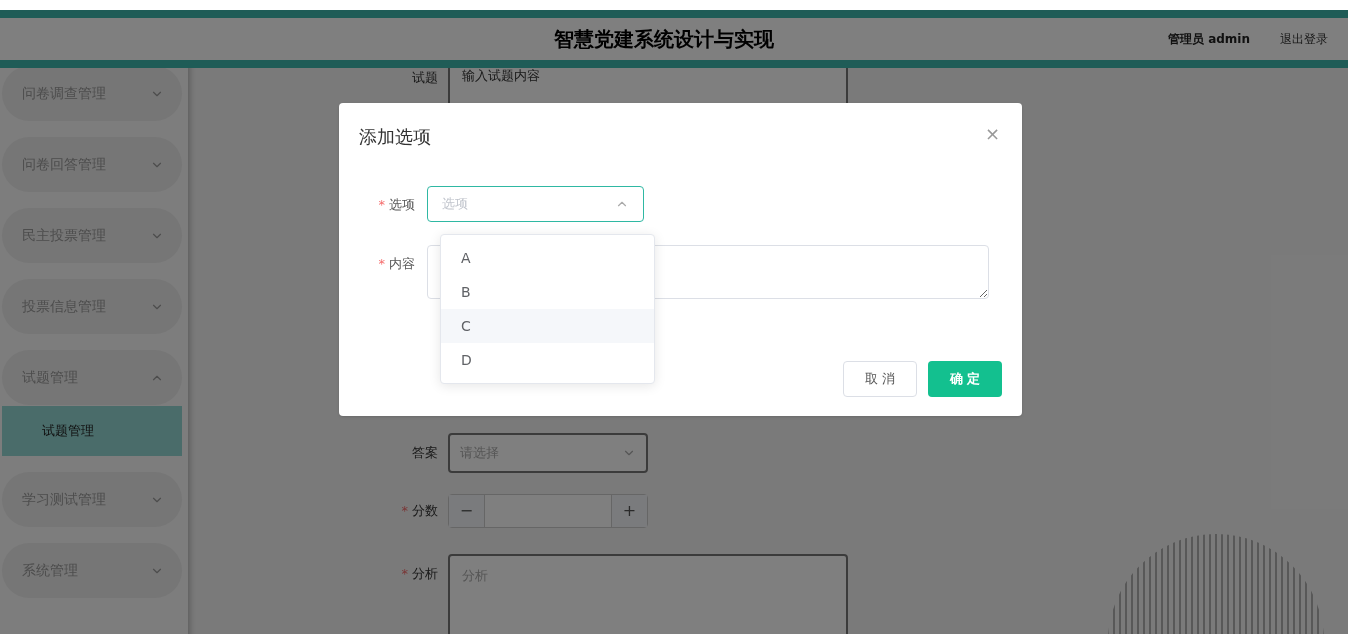  What do you see at coordinates (535, 204) in the screenshot?
I see `option-select: 选项` at bounding box center [535, 204].